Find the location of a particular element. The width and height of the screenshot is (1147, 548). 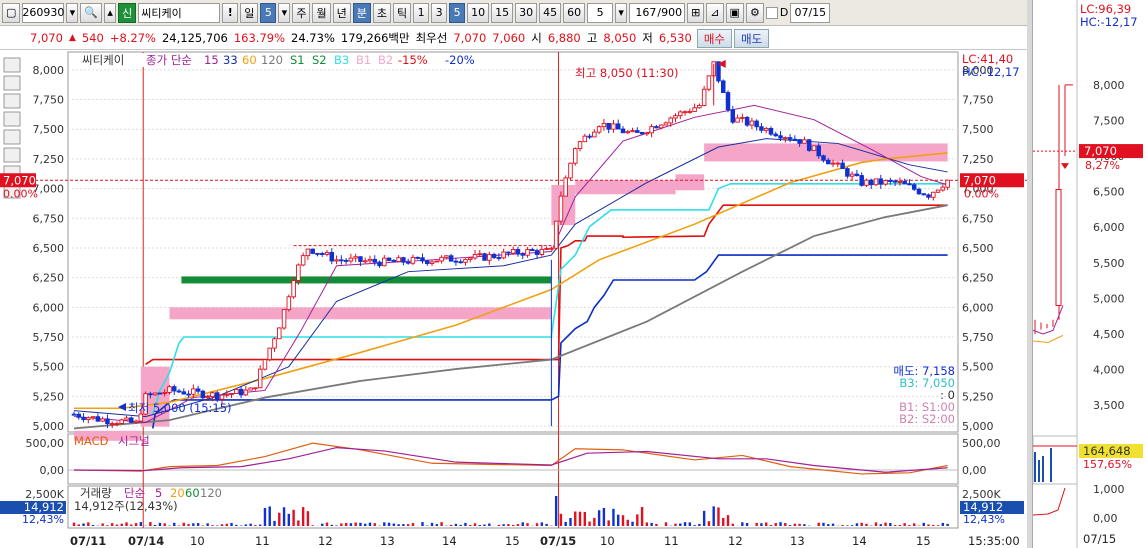

band-pink is located at coordinates (690, 182).